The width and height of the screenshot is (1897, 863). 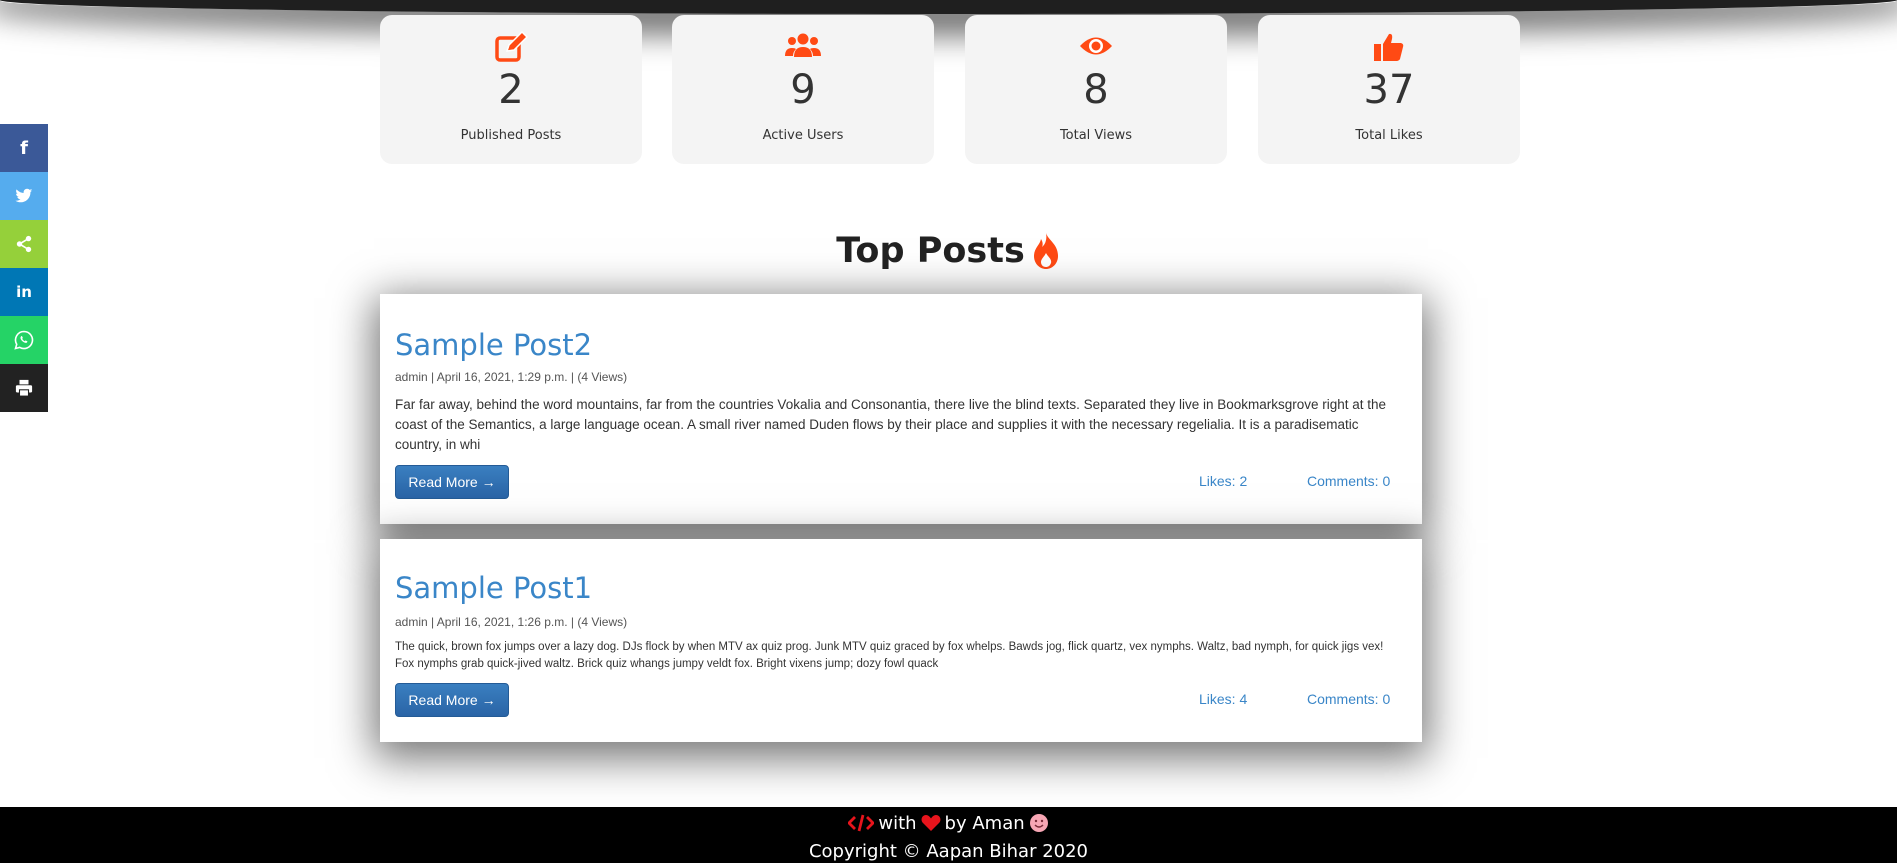 What do you see at coordinates (511, 48) in the screenshot?
I see `edit-icon` at bounding box center [511, 48].